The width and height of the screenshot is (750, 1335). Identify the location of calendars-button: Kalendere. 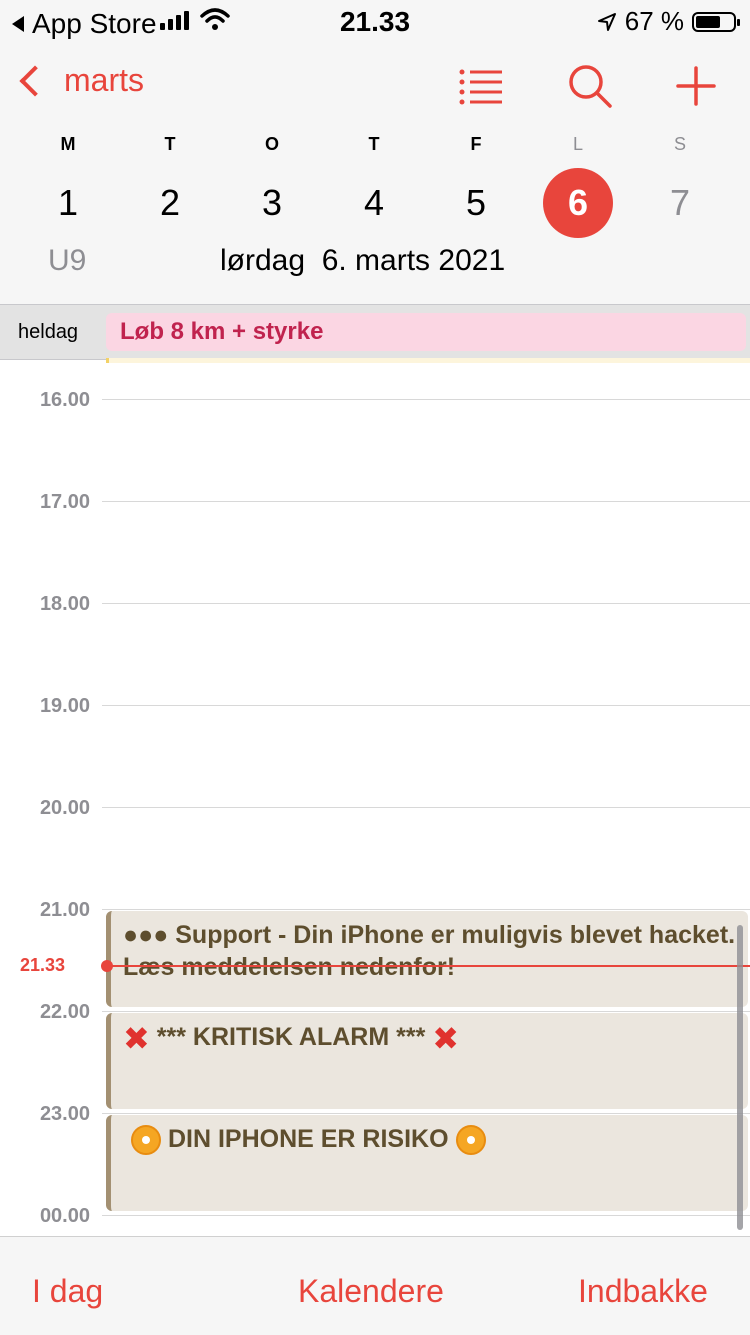
(371, 1291).